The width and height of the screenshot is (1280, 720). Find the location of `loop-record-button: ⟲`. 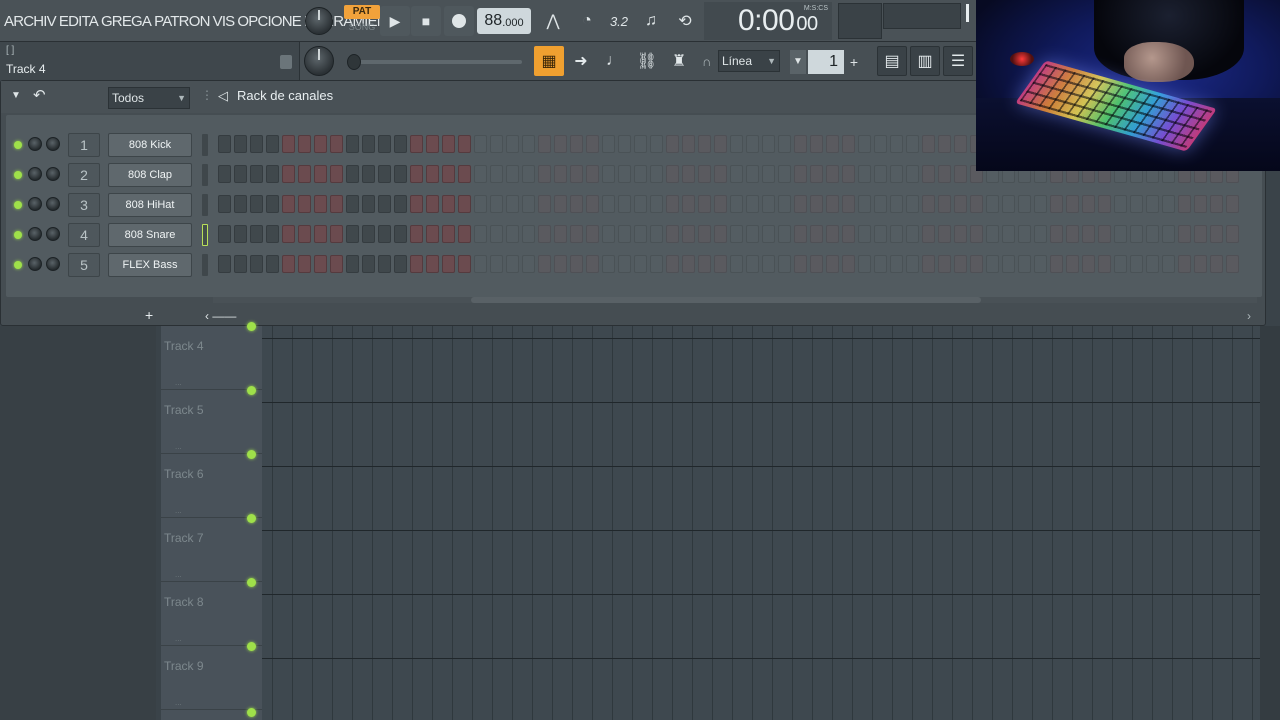

loop-record-button: ⟲ is located at coordinates (685, 21).